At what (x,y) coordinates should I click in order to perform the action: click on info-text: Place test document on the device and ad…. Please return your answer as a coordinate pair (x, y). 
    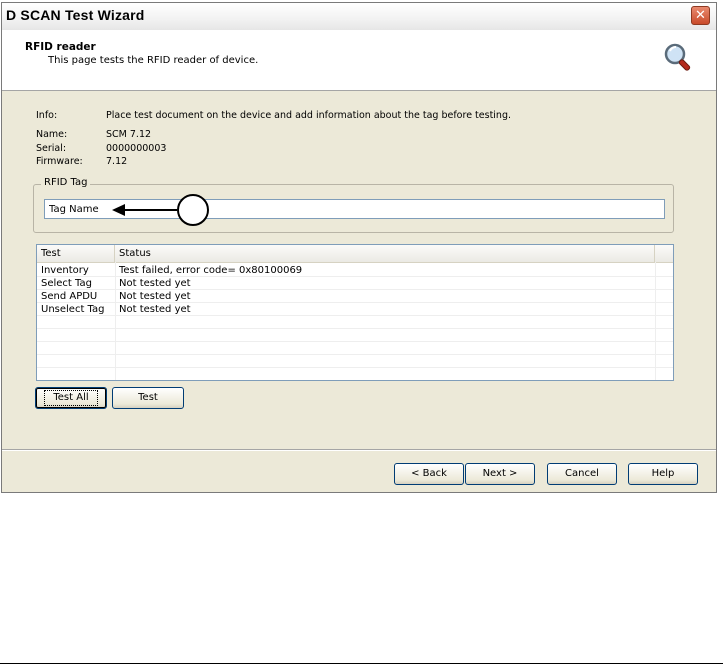
    Looking at the image, I should click on (309, 115).